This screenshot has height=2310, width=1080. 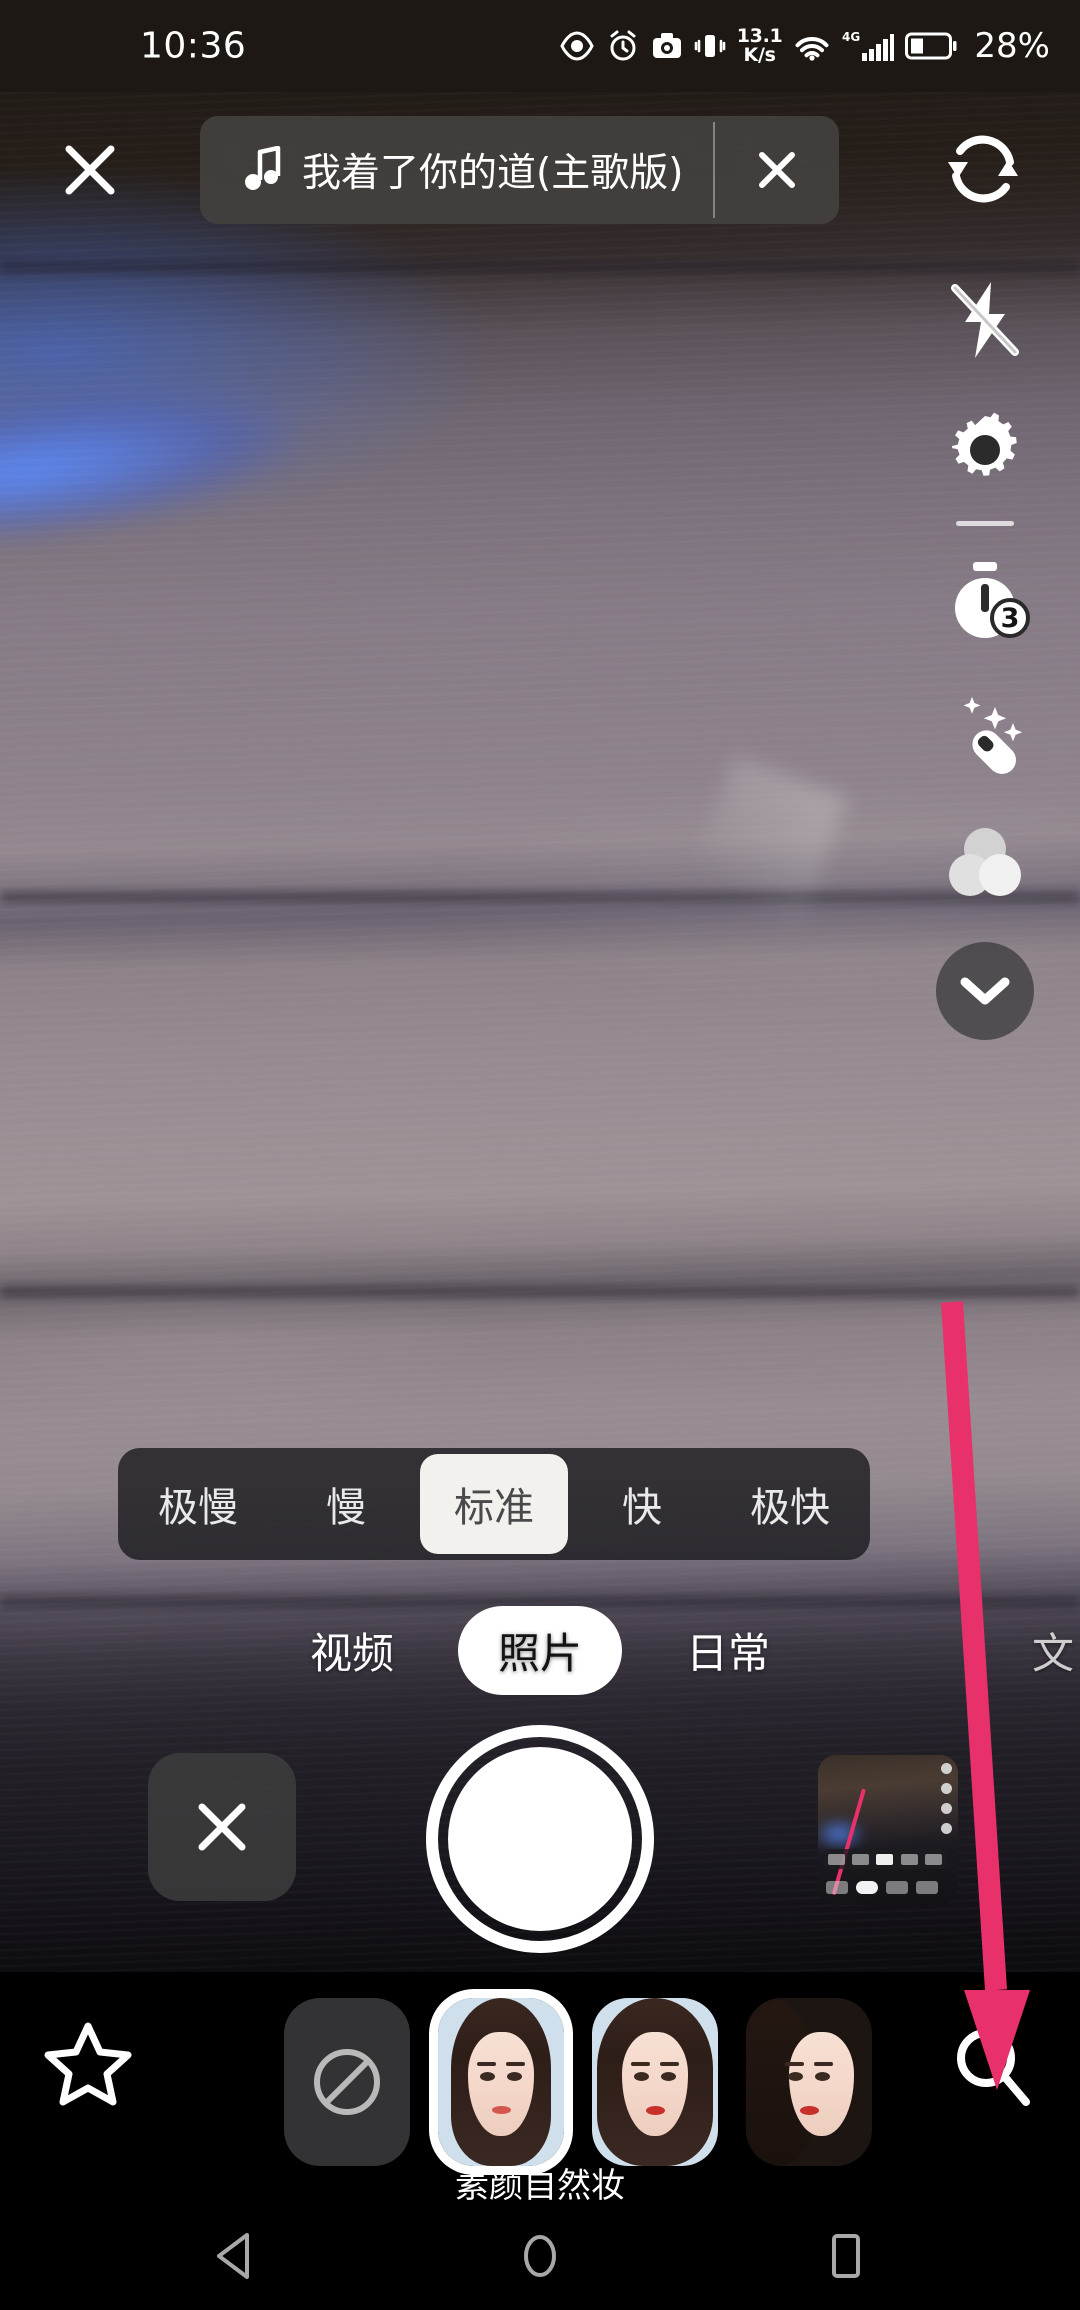 I want to click on speed-option-1: 慢, so click(x=346, y=1504).